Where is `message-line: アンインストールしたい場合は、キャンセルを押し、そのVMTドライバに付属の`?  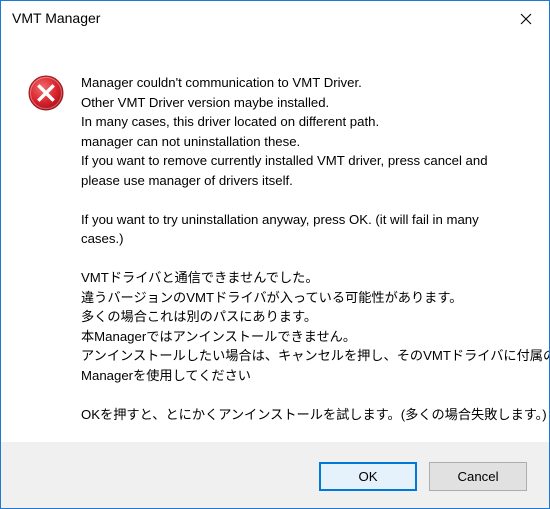 message-line: アンインストールしたい場合は、キャンセルを押し、そのVMTドライバに付属の is located at coordinates (315, 355).